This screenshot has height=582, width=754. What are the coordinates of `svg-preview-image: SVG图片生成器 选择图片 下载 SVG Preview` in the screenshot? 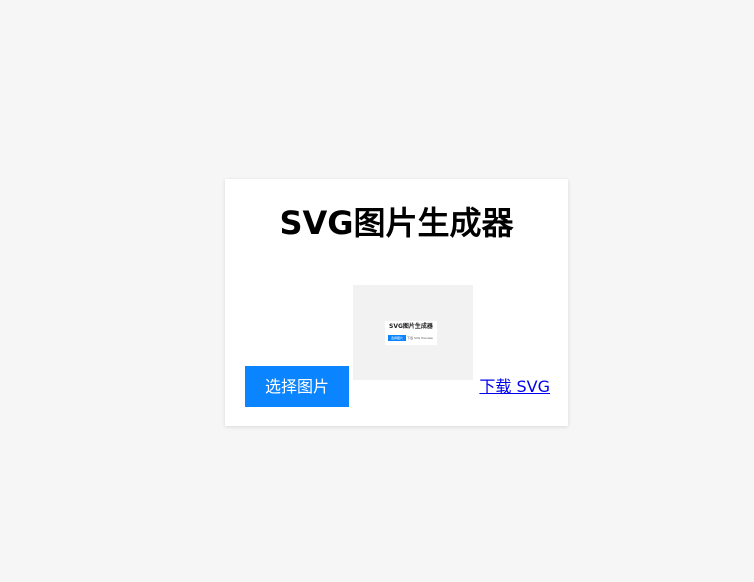 It's located at (413, 332).